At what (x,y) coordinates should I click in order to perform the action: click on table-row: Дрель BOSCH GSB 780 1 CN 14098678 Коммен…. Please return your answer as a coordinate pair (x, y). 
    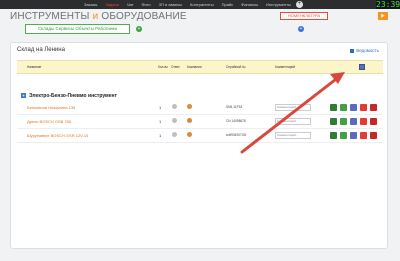
    Looking at the image, I should click on (200, 122).